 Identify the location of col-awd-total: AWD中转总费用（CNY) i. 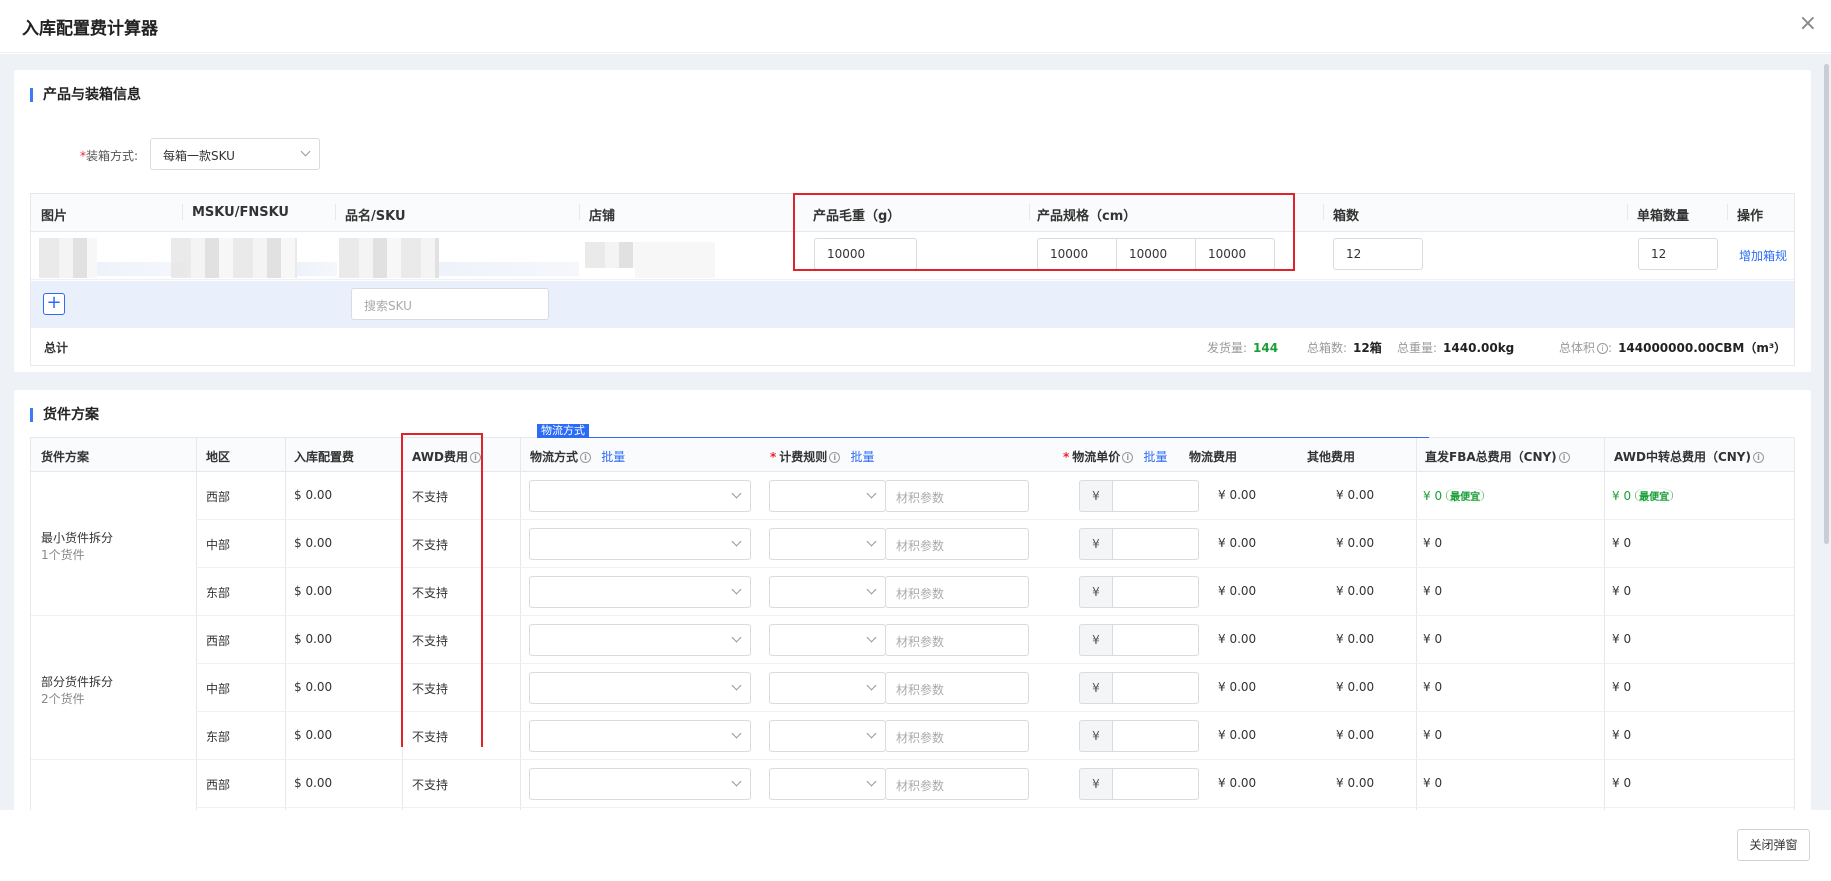
(1689, 456).